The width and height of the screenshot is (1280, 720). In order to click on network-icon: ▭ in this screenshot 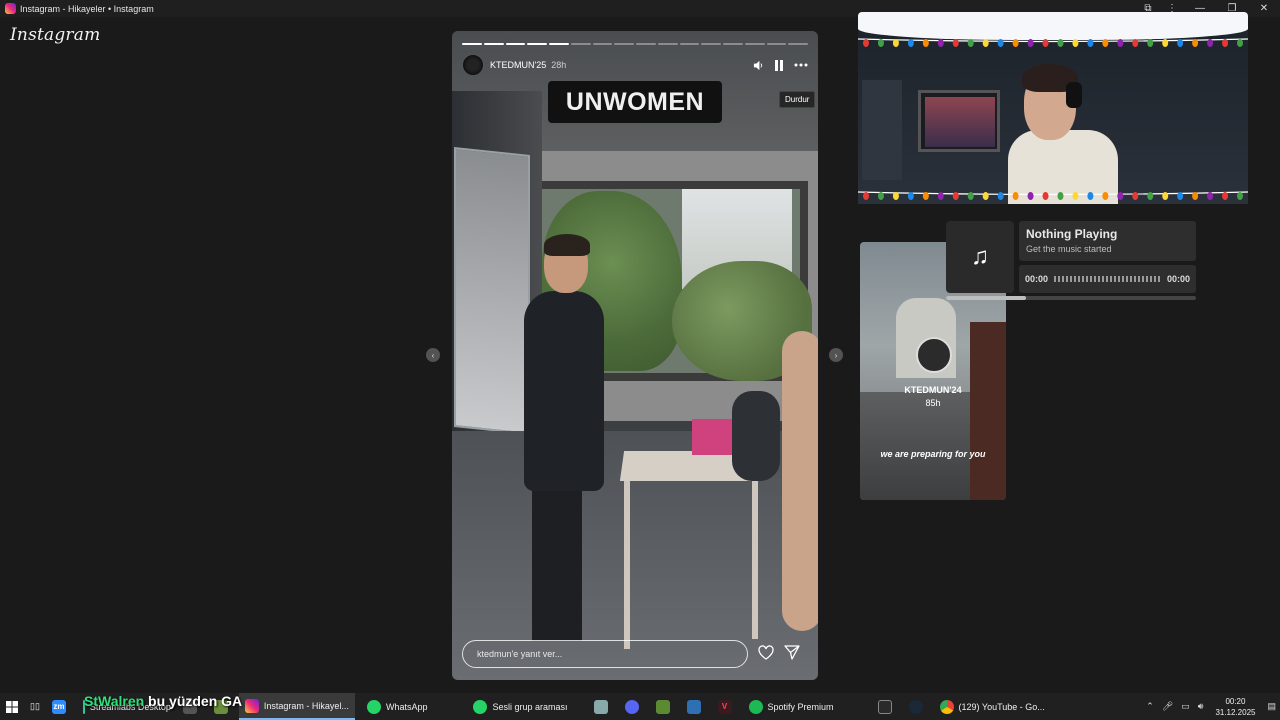, I will do `click(1185, 706)`.